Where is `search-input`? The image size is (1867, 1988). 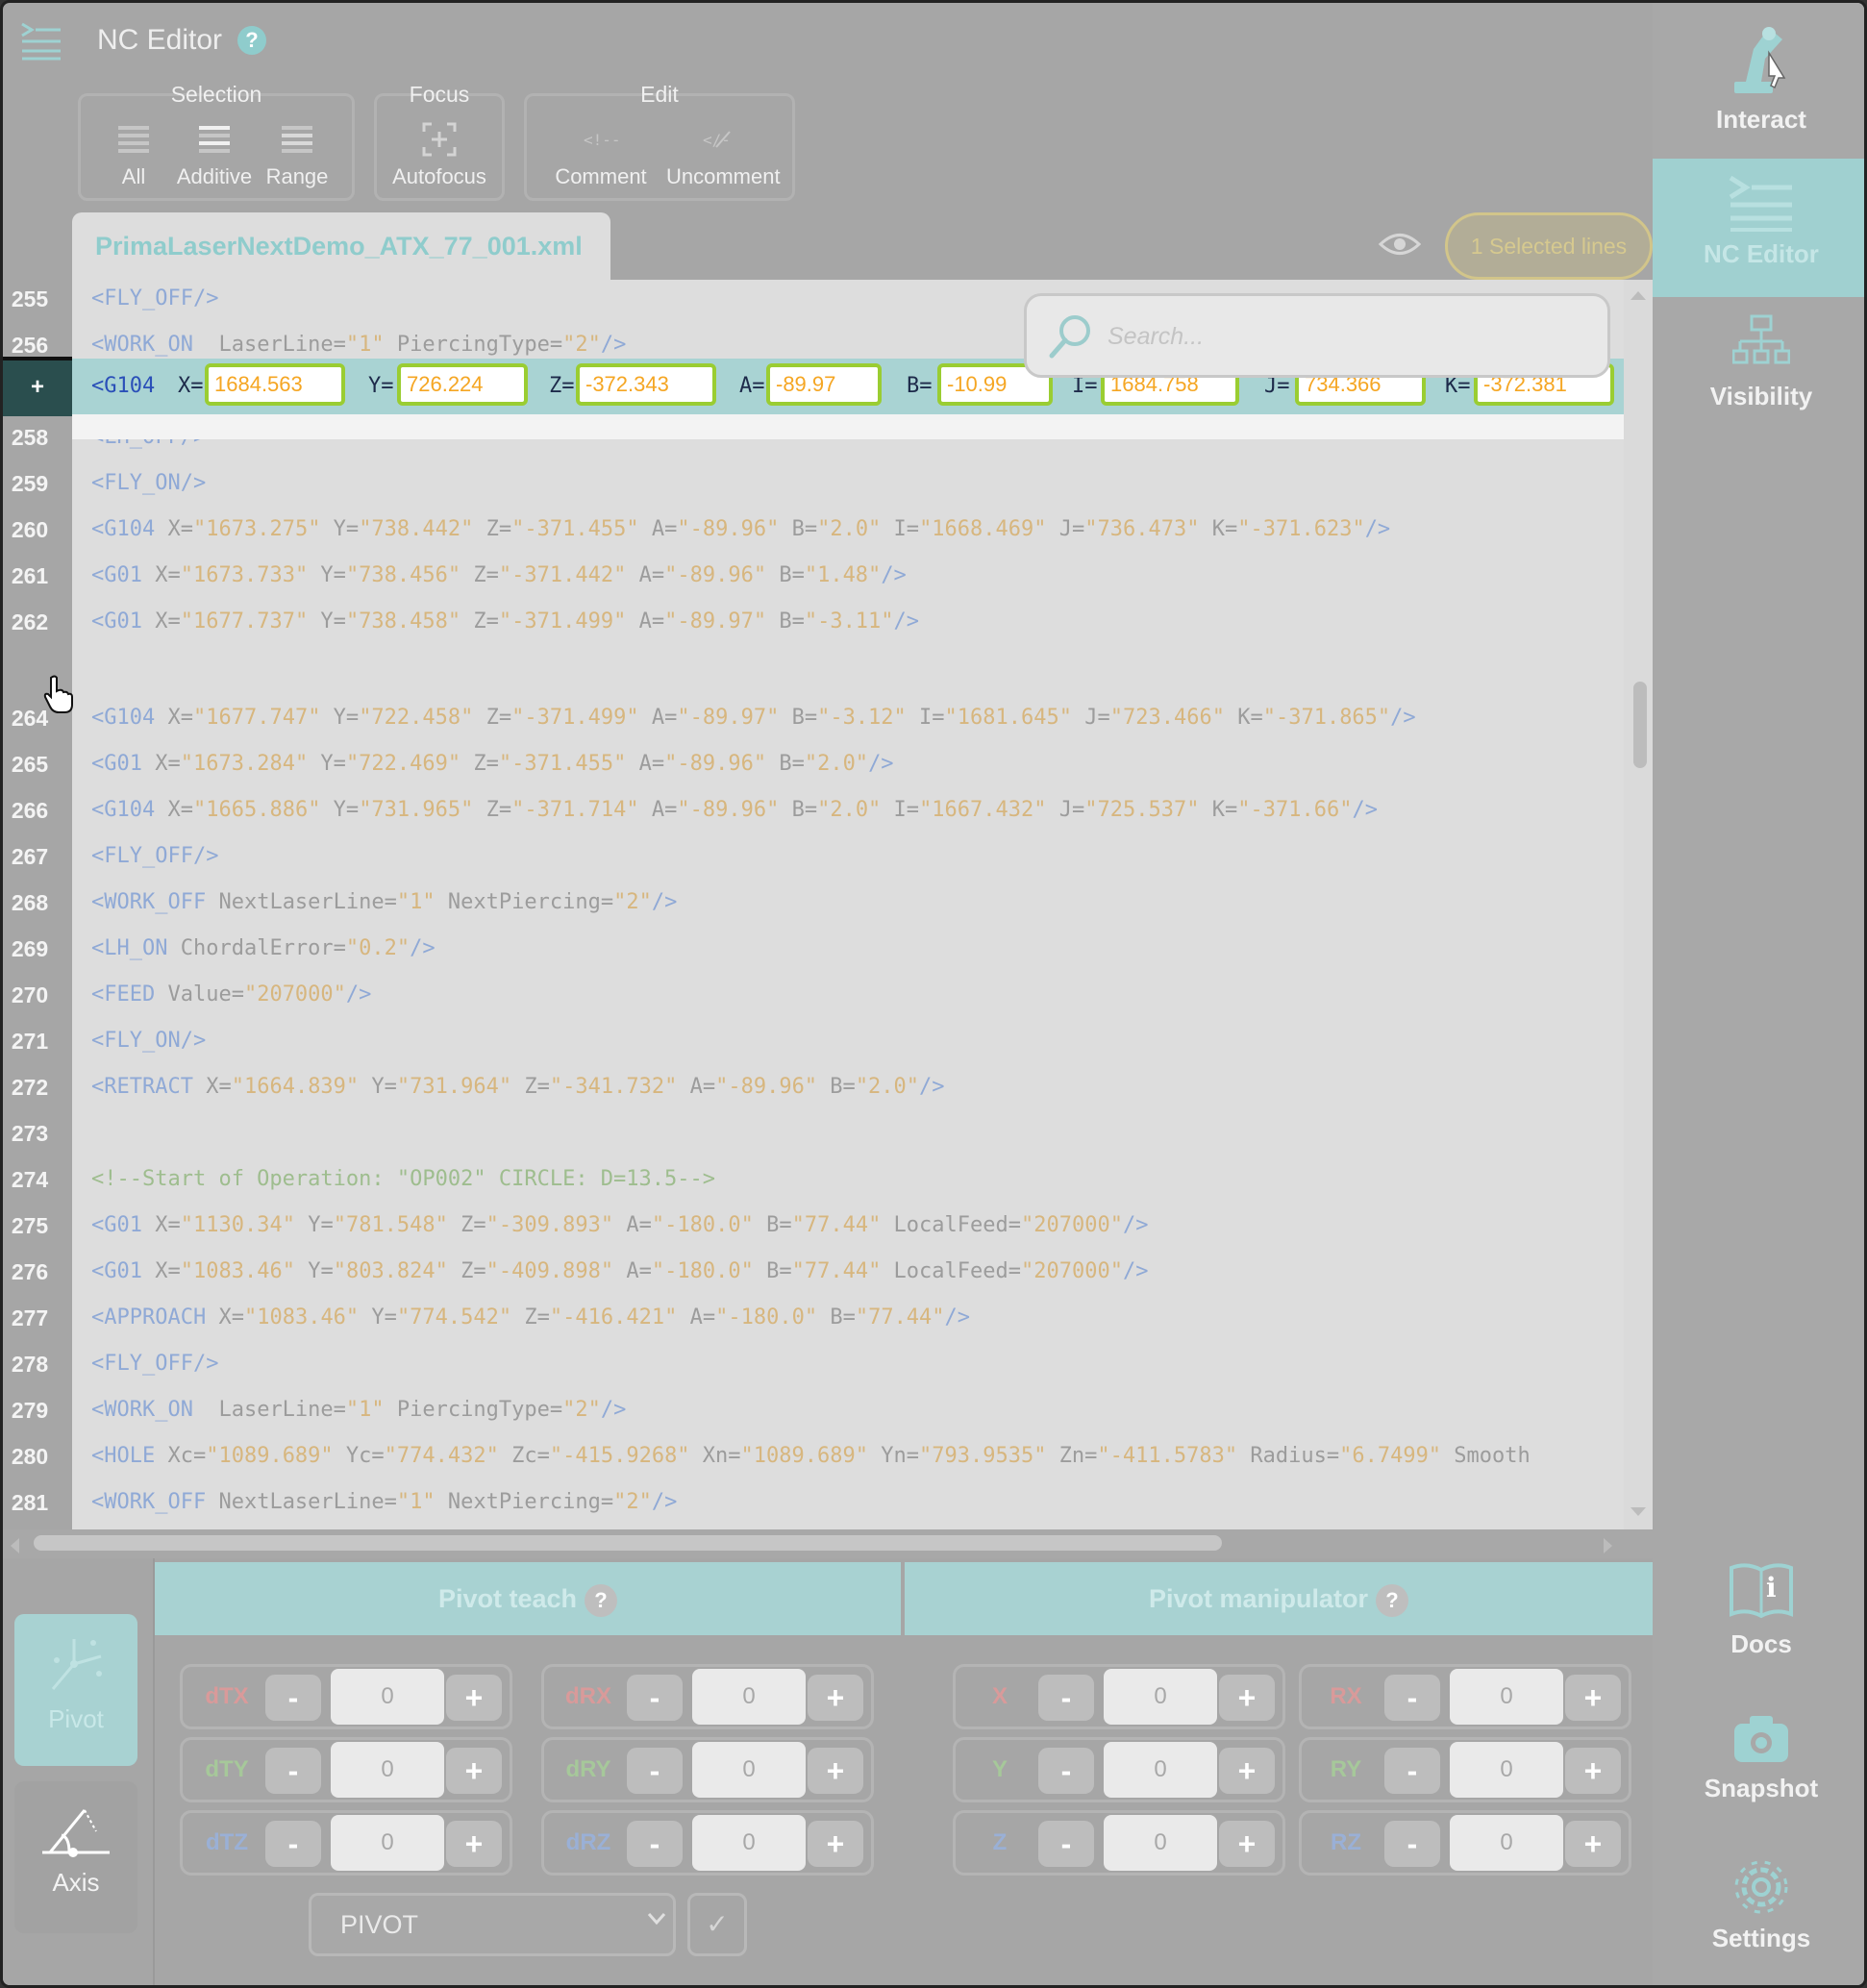
search-input is located at coordinates (1338, 337).